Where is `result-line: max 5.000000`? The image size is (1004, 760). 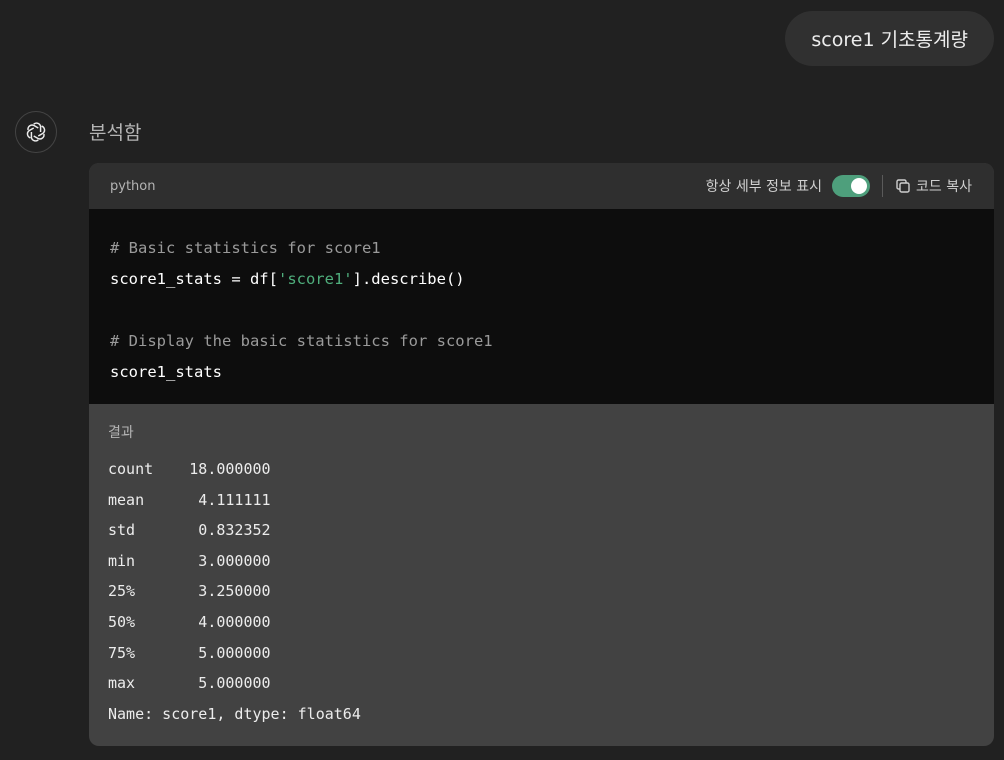
result-line: max 5.000000 is located at coordinates (189, 683).